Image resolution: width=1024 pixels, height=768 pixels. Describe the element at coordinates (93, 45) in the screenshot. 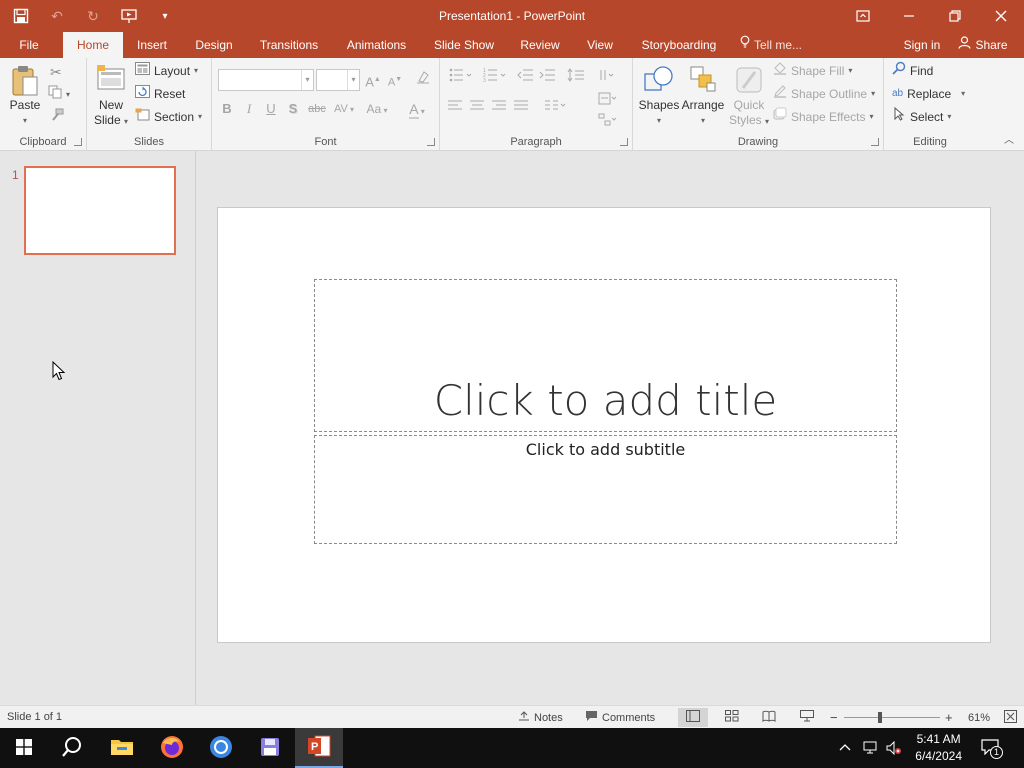

I see `tab-home: Home` at that location.